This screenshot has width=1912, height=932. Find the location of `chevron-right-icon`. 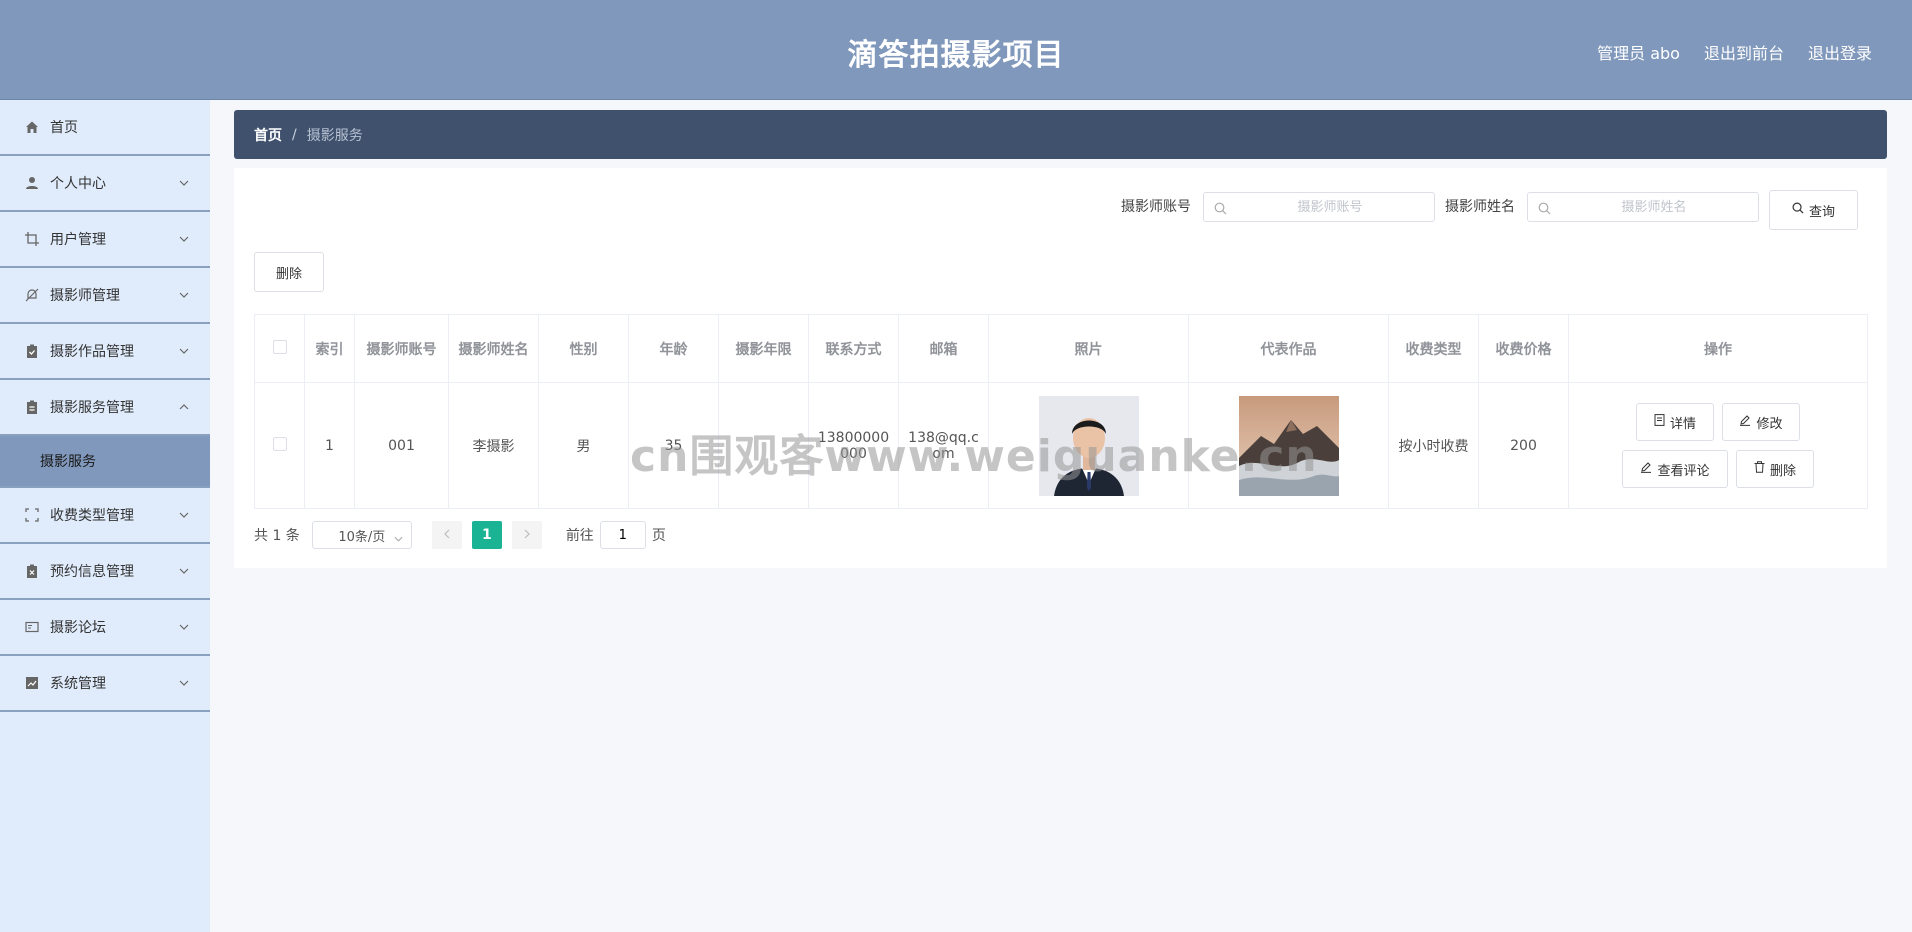

chevron-right-icon is located at coordinates (527, 535).